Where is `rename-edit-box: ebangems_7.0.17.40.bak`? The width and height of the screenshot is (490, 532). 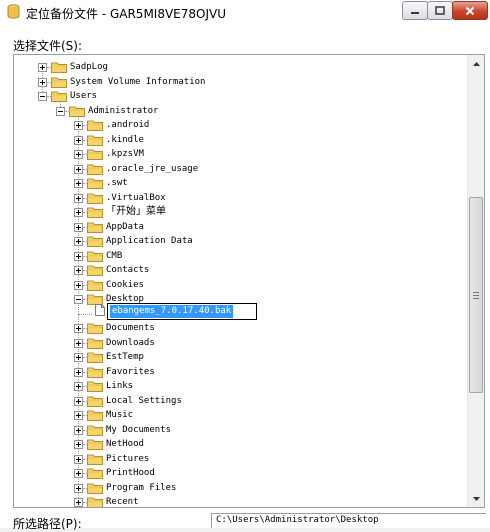
rename-edit-box: ebangems_7.0.17.40.bak is located at coordinates (182, 311).